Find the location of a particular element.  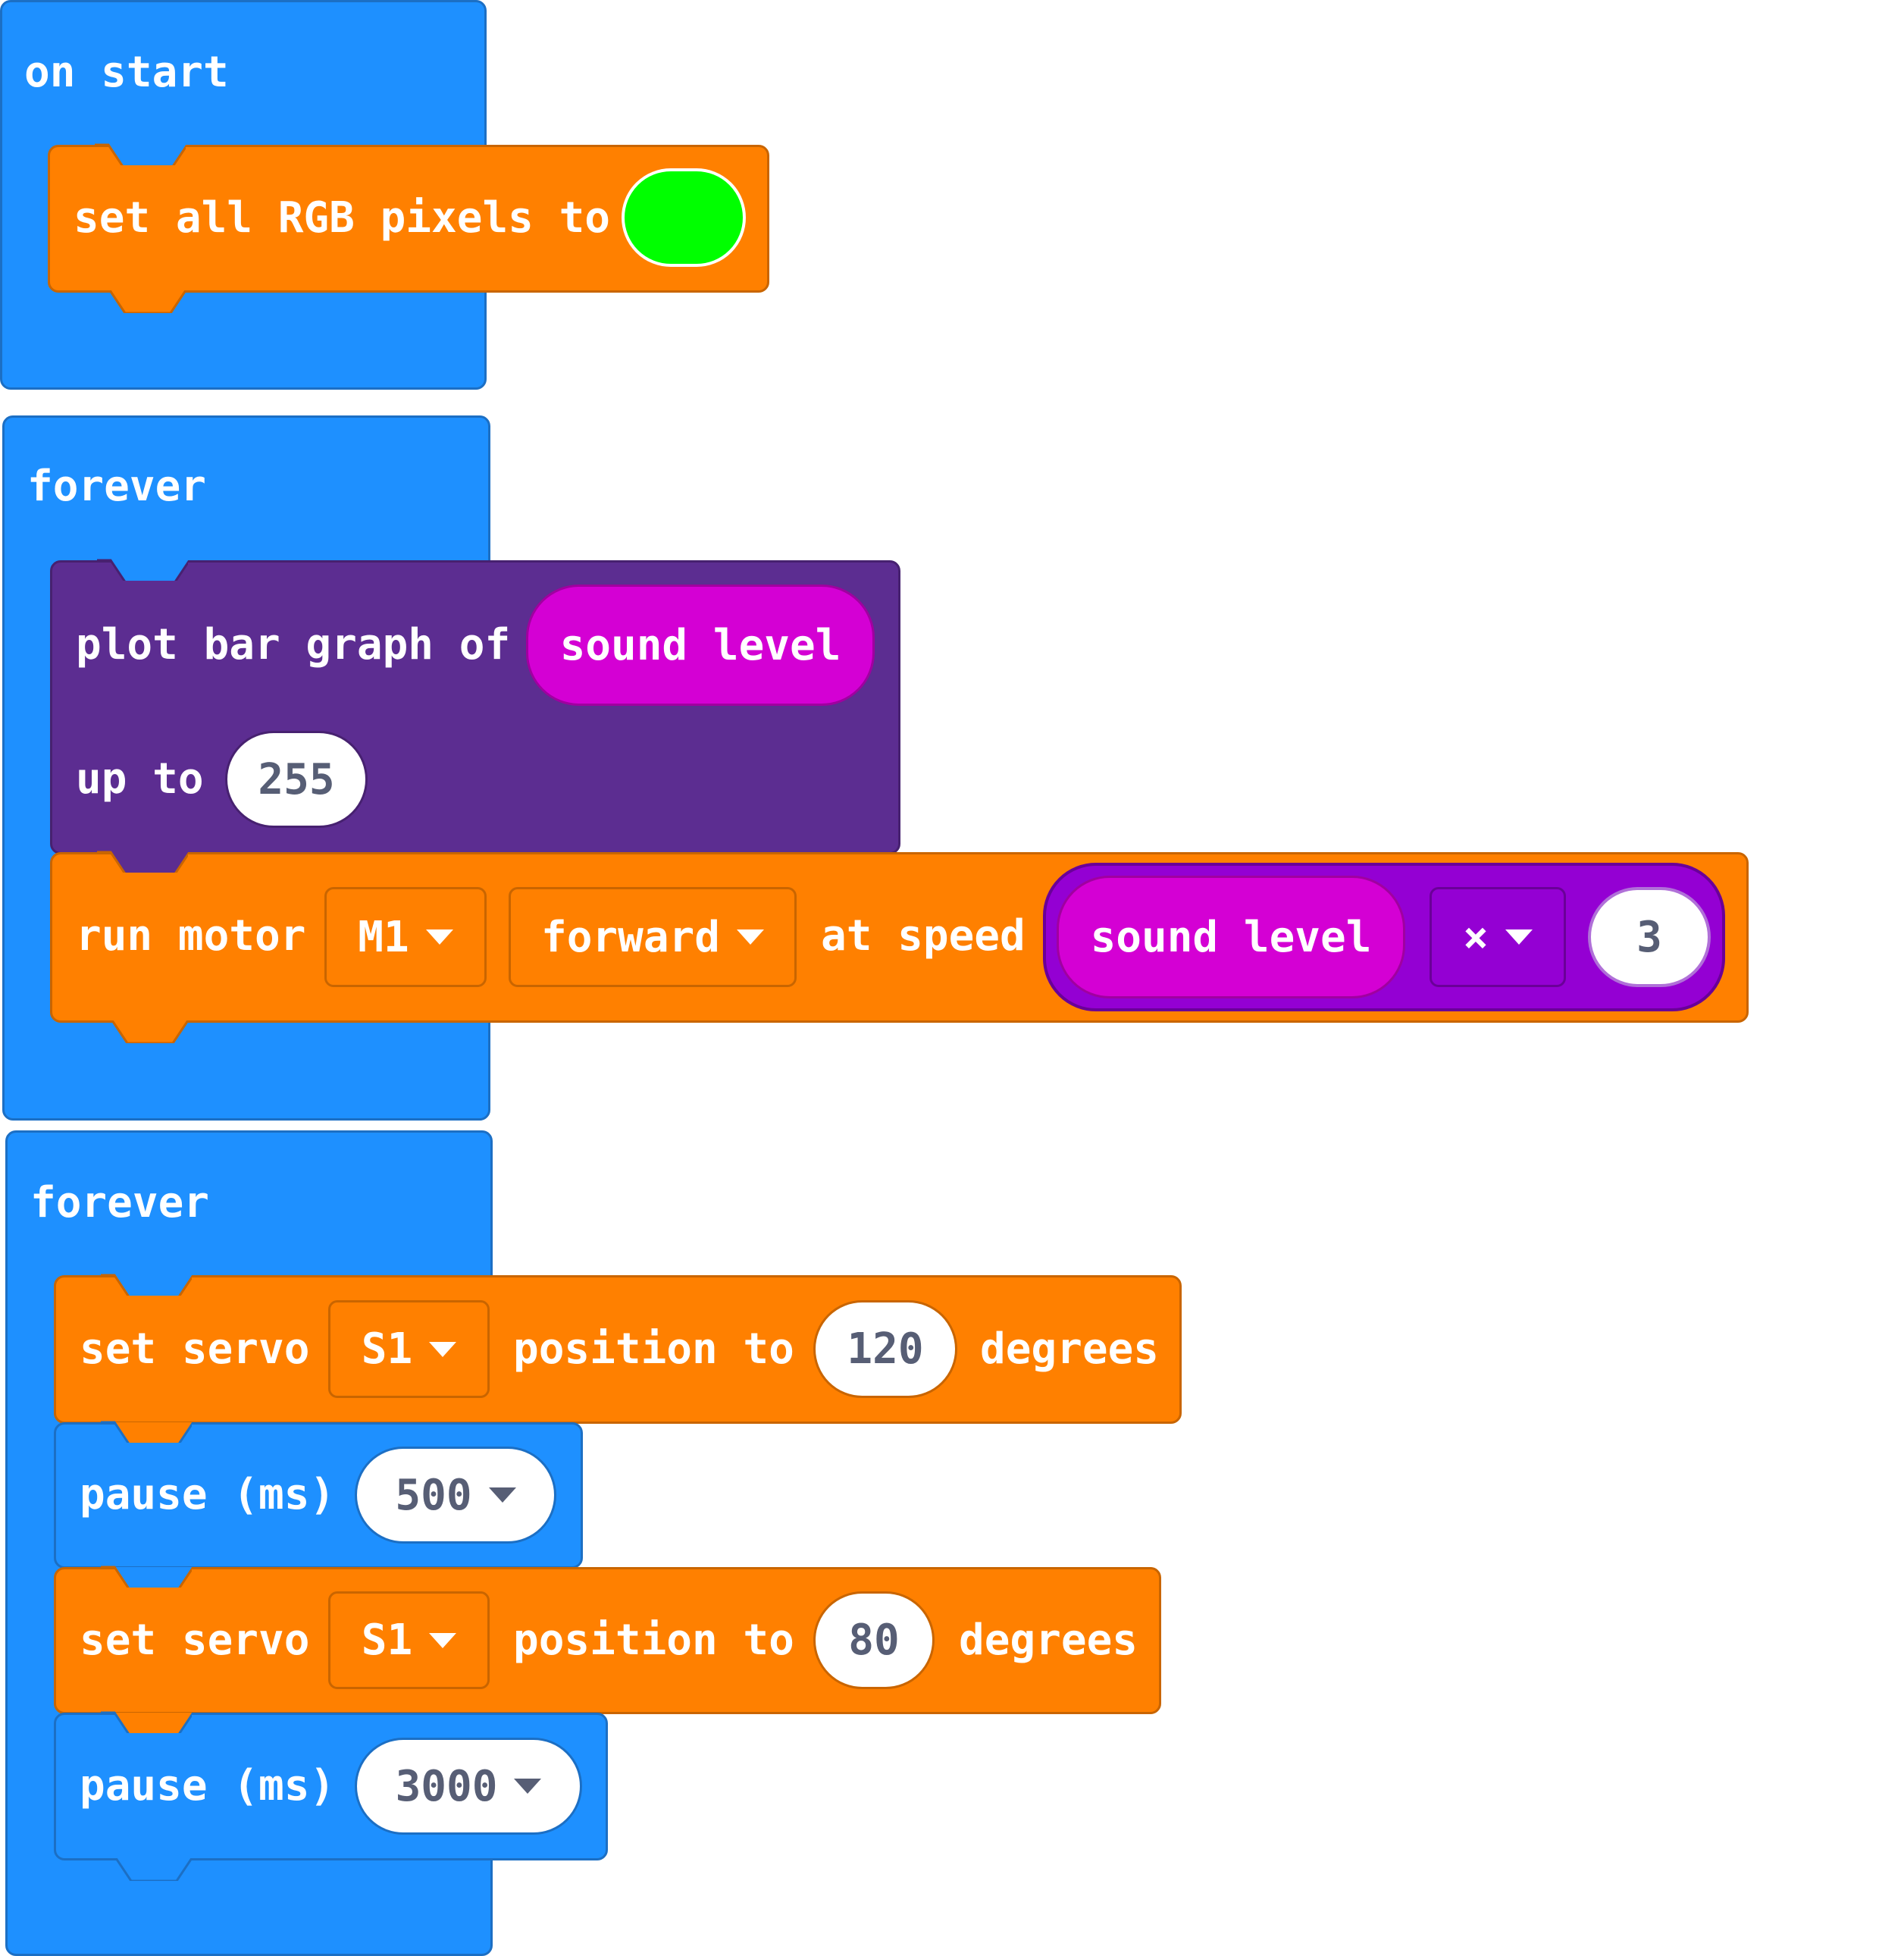

motor-value: M1 is located at coordinates (384, 937).